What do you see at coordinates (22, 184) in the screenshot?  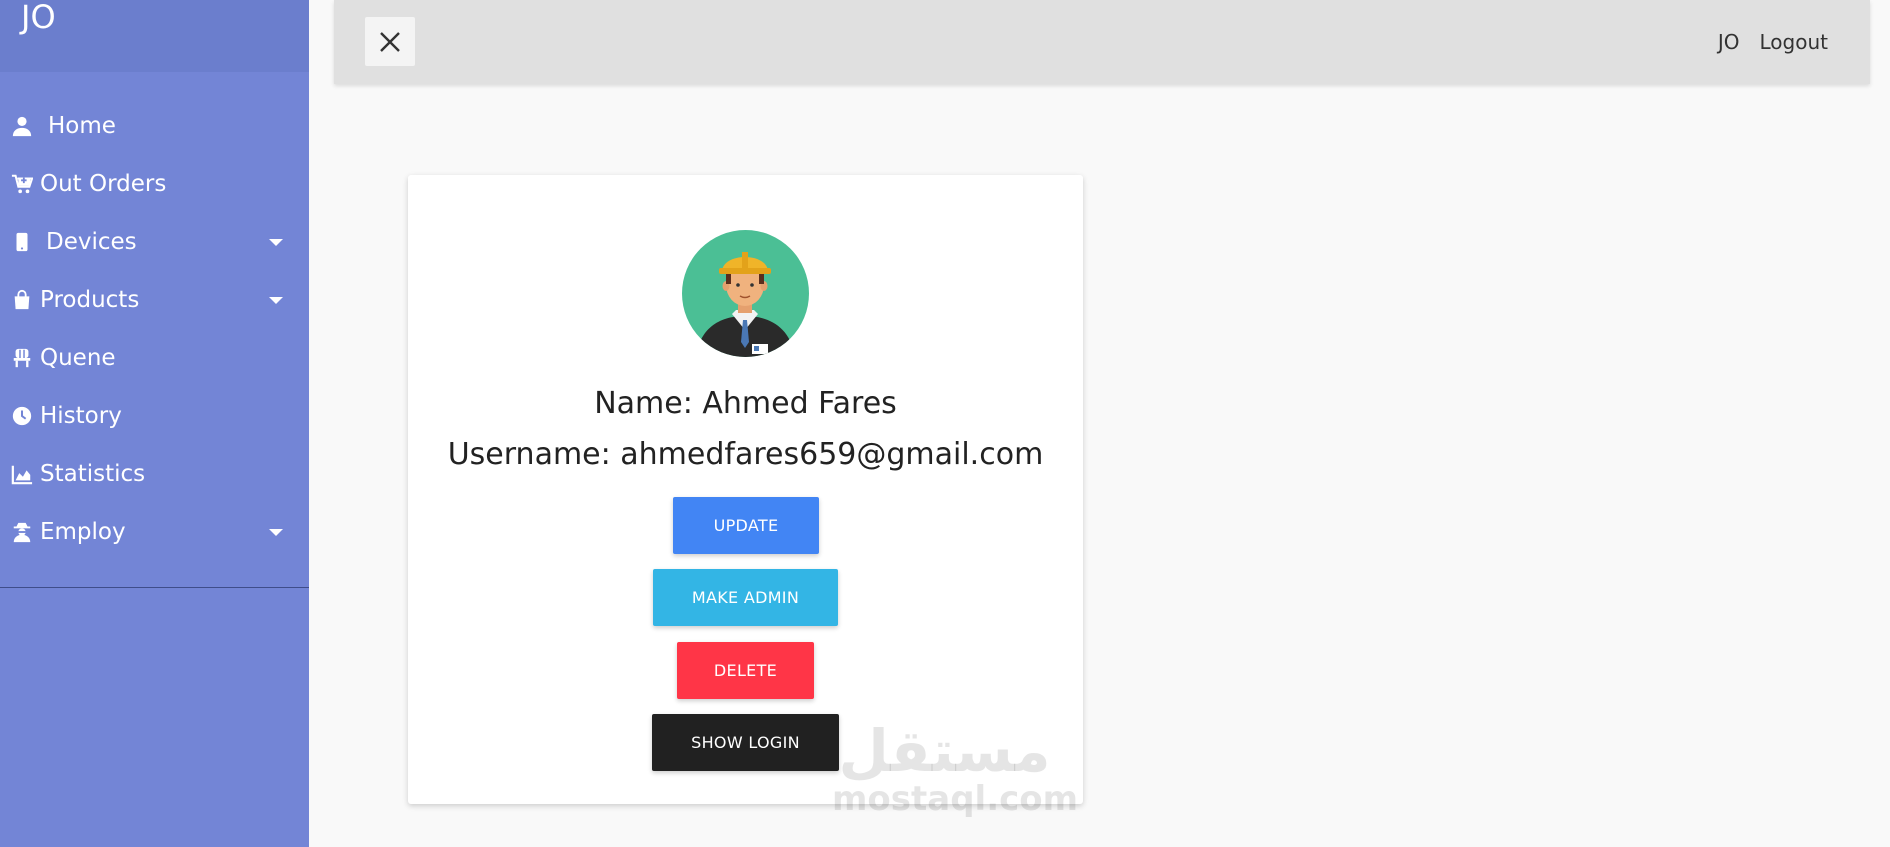 I see `cart-plus-icon` at bounding box center [22, 184].